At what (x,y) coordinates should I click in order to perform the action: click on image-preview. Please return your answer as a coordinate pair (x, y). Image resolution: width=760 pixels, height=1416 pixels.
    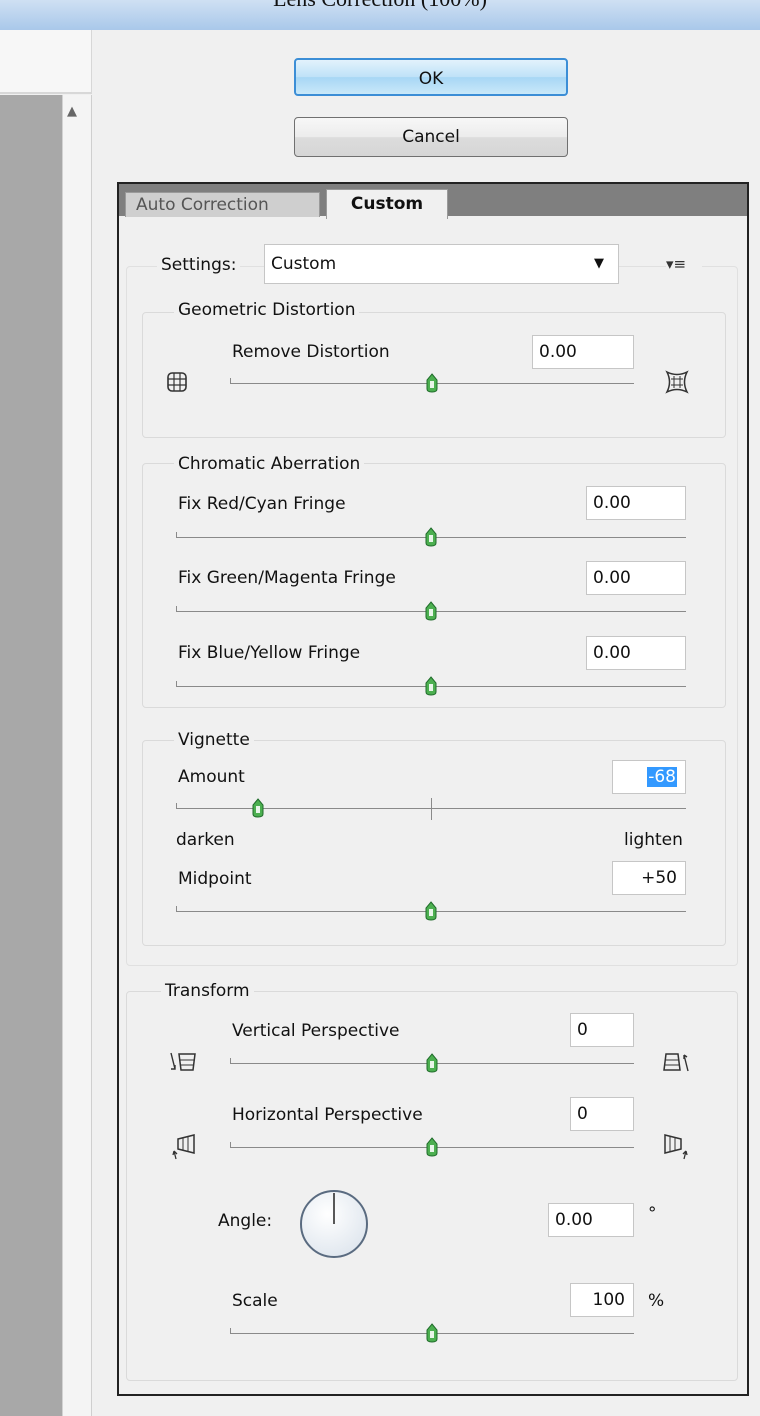
    Looking at the image, I should click on (31, 755).